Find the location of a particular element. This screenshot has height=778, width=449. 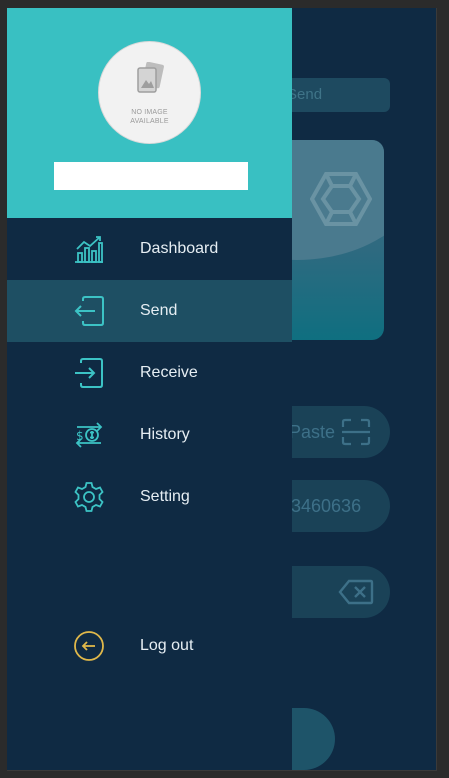

menu-item-send: Send is located at coordinates (149, 311).